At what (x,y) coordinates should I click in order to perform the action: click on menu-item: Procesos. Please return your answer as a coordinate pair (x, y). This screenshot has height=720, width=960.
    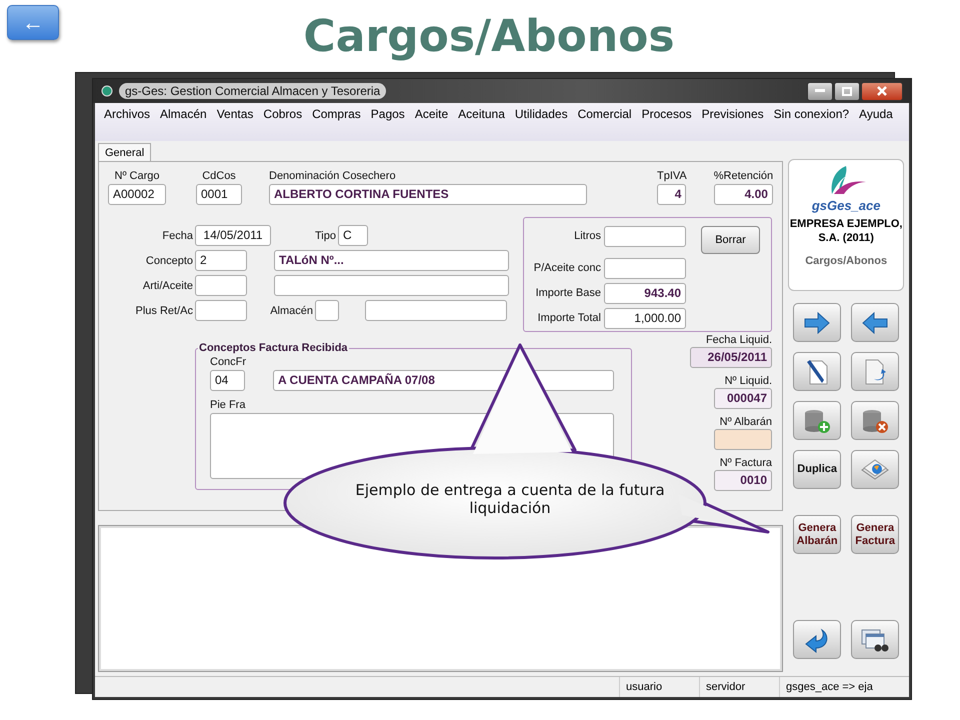
    Looking at the image, I should click on (666, 114).